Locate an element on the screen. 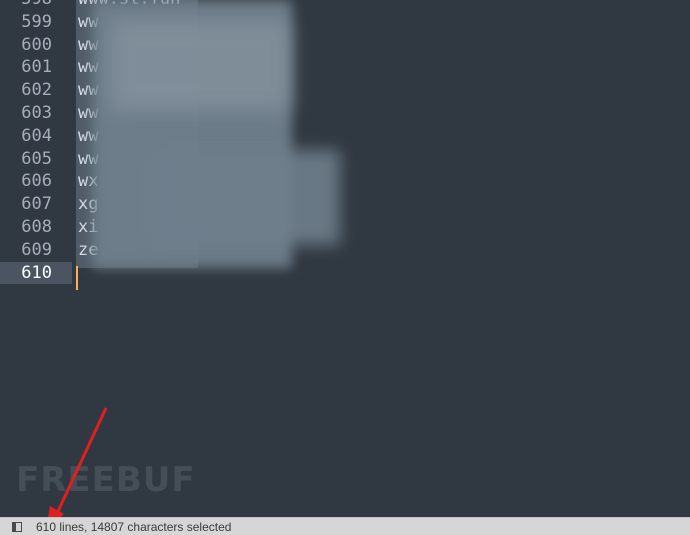 The image size is (690, 535). line-number: 599 is located at coordinates (36, 21).